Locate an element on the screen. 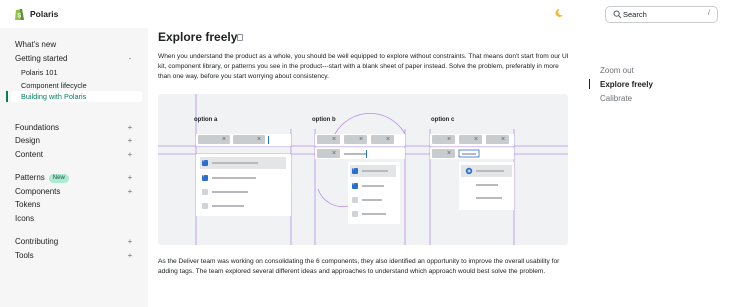 This screenshot has height=307, width=730. top-bar: S Polaris Search / is located at coordinates (365, 14).